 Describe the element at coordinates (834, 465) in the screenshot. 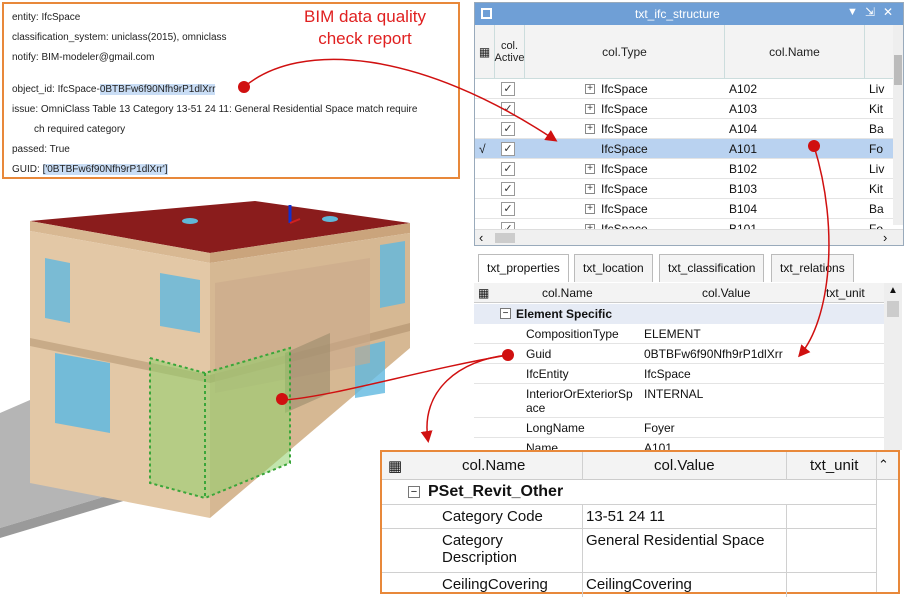

I see `pset-col-unit: txt_unit` at that location.